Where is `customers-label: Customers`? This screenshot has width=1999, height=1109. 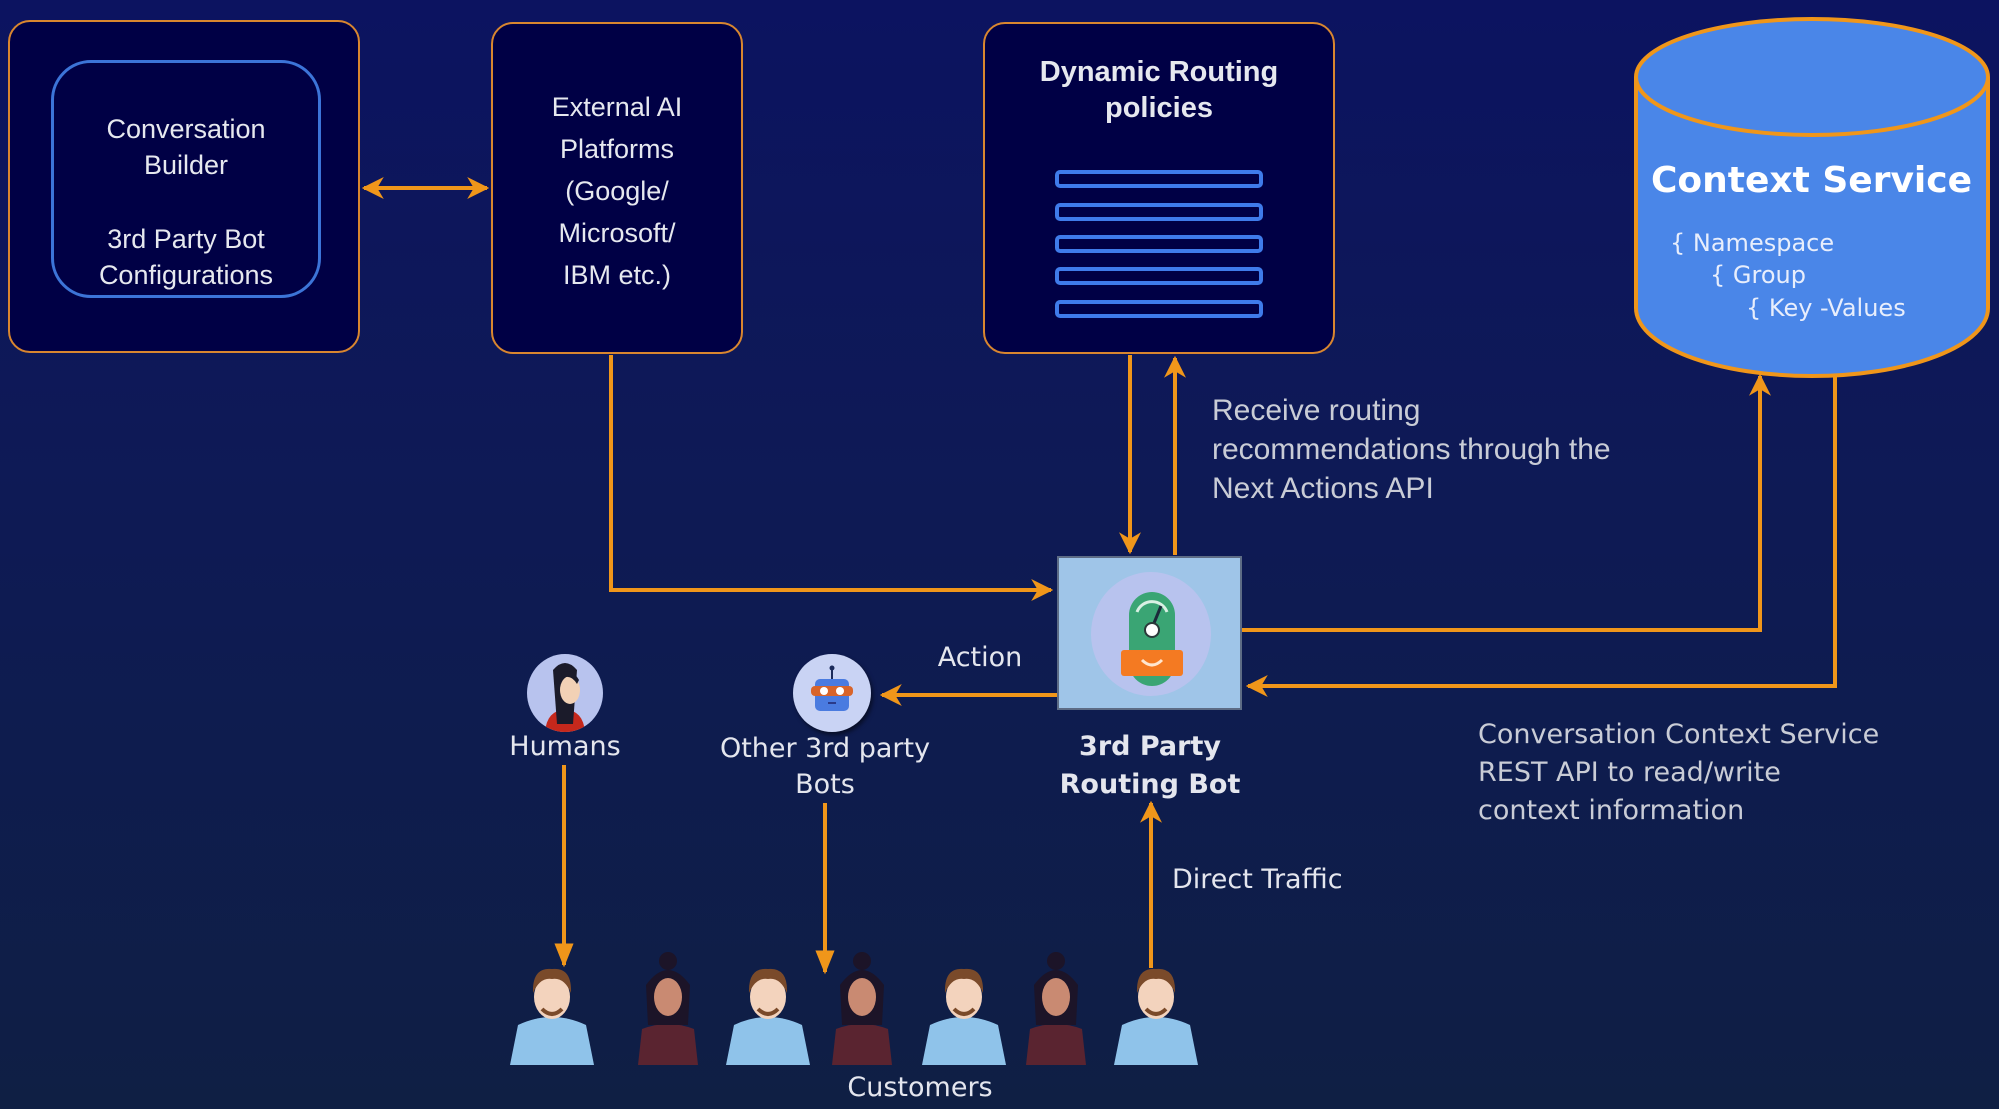 customers-label: Customers is located at coordinates (920, 1087).